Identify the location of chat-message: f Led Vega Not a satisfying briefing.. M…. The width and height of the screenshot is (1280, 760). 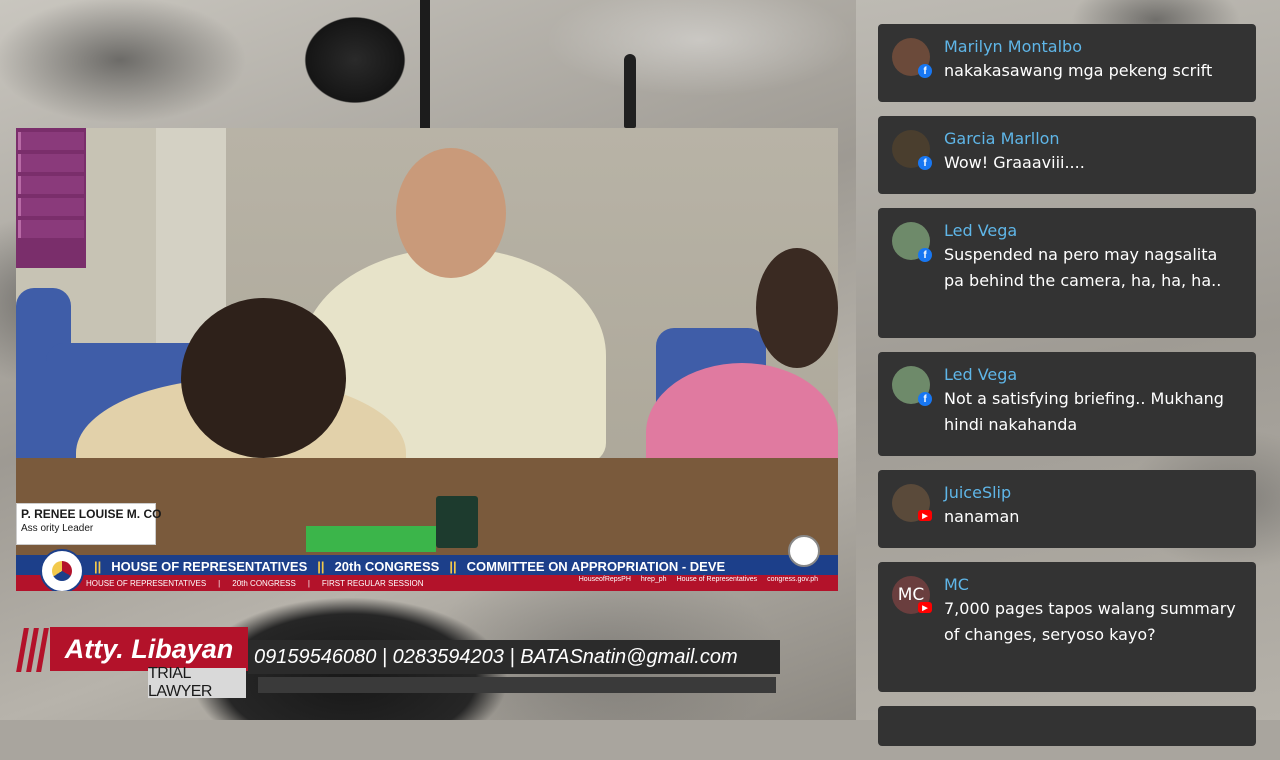
(1067, 404).